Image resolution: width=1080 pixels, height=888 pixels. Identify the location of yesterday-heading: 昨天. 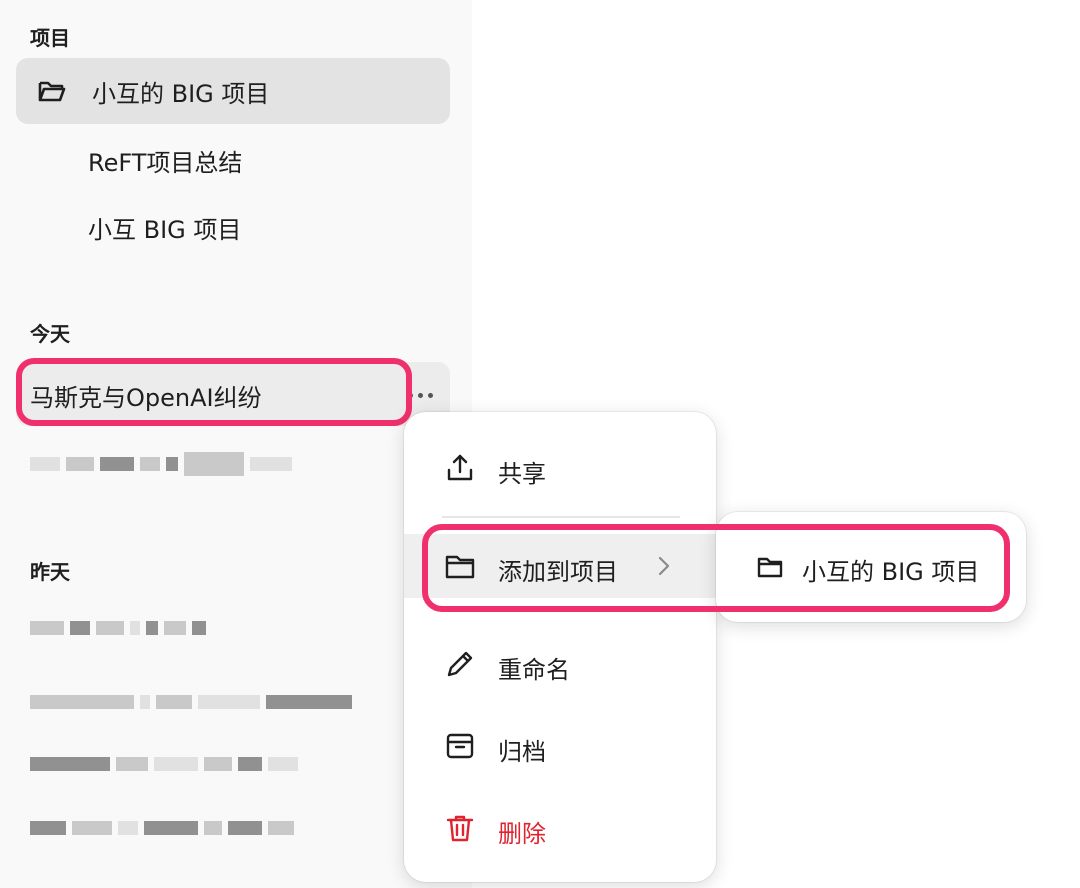
(50, 572).